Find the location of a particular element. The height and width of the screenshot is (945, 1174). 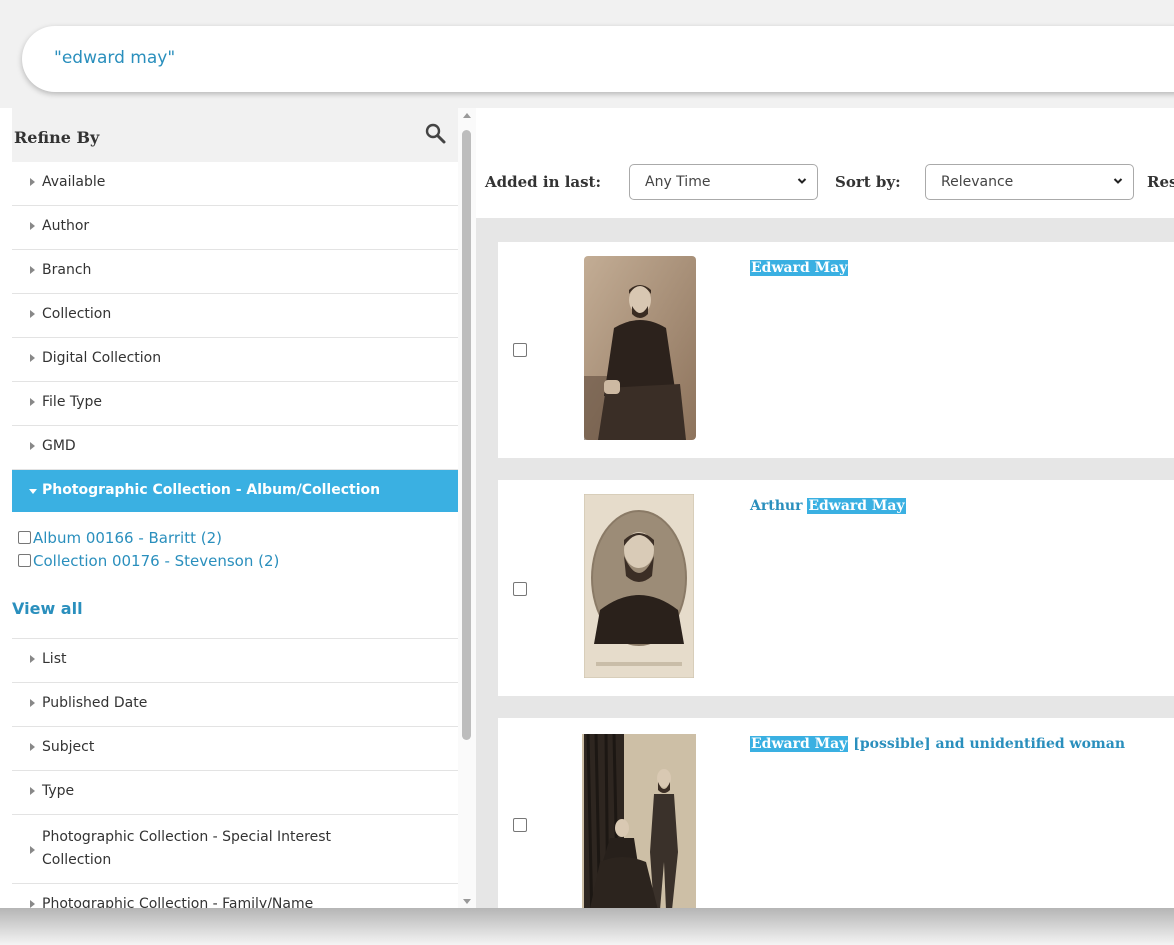

facet-list-filter: List is located at coordinates (235, 661).